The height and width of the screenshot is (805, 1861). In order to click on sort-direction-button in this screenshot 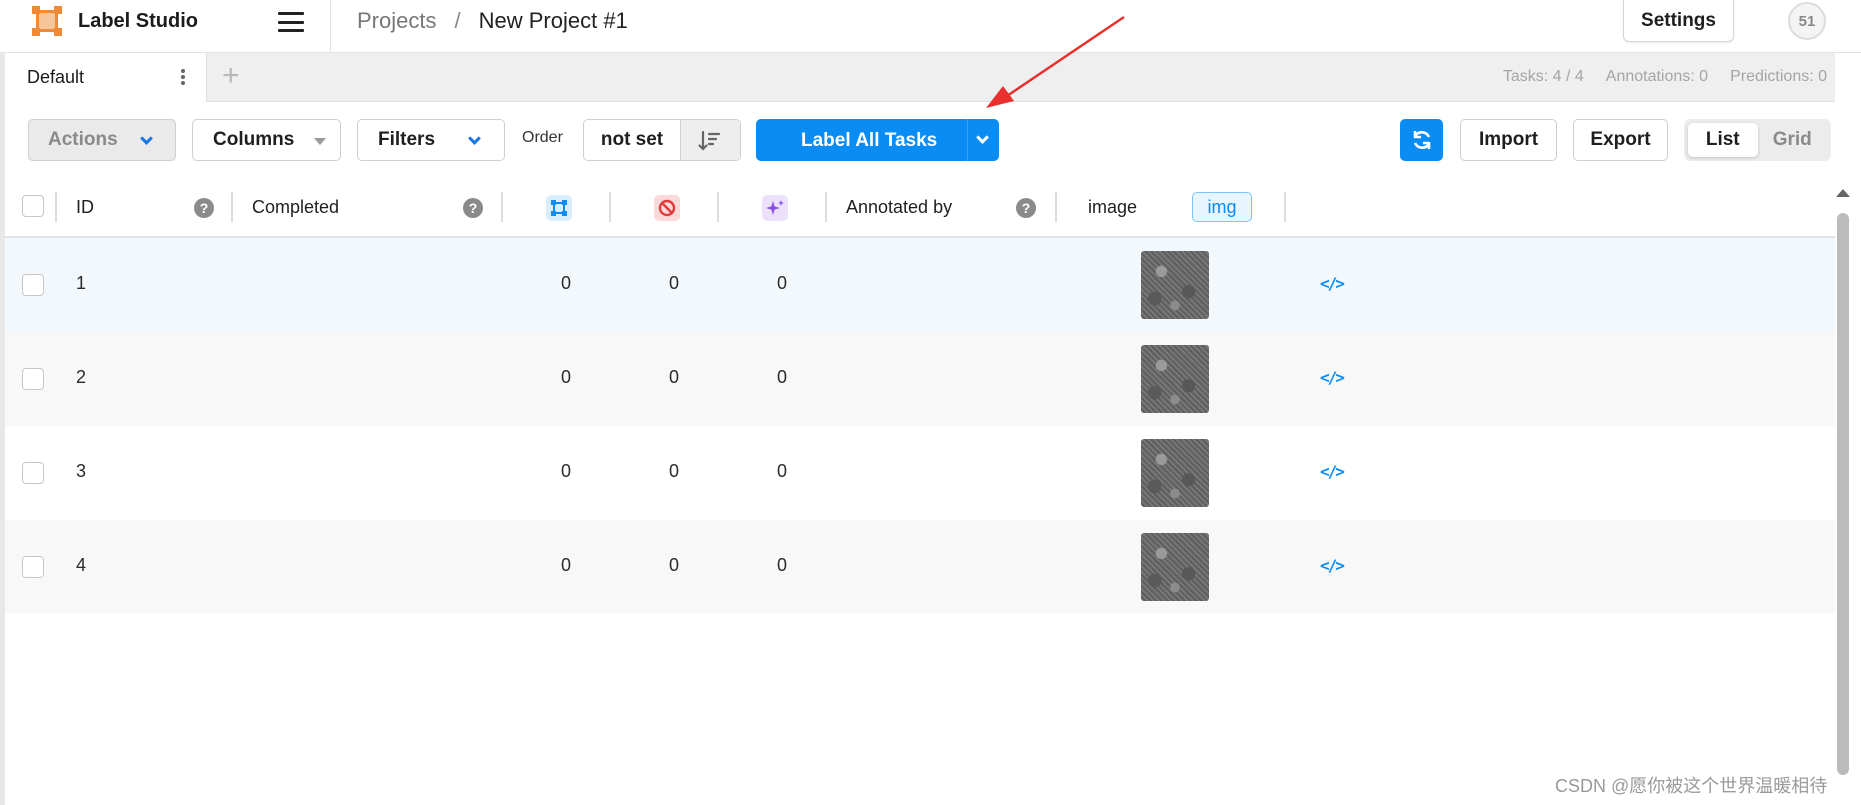, I will do `click(710, 140)`.